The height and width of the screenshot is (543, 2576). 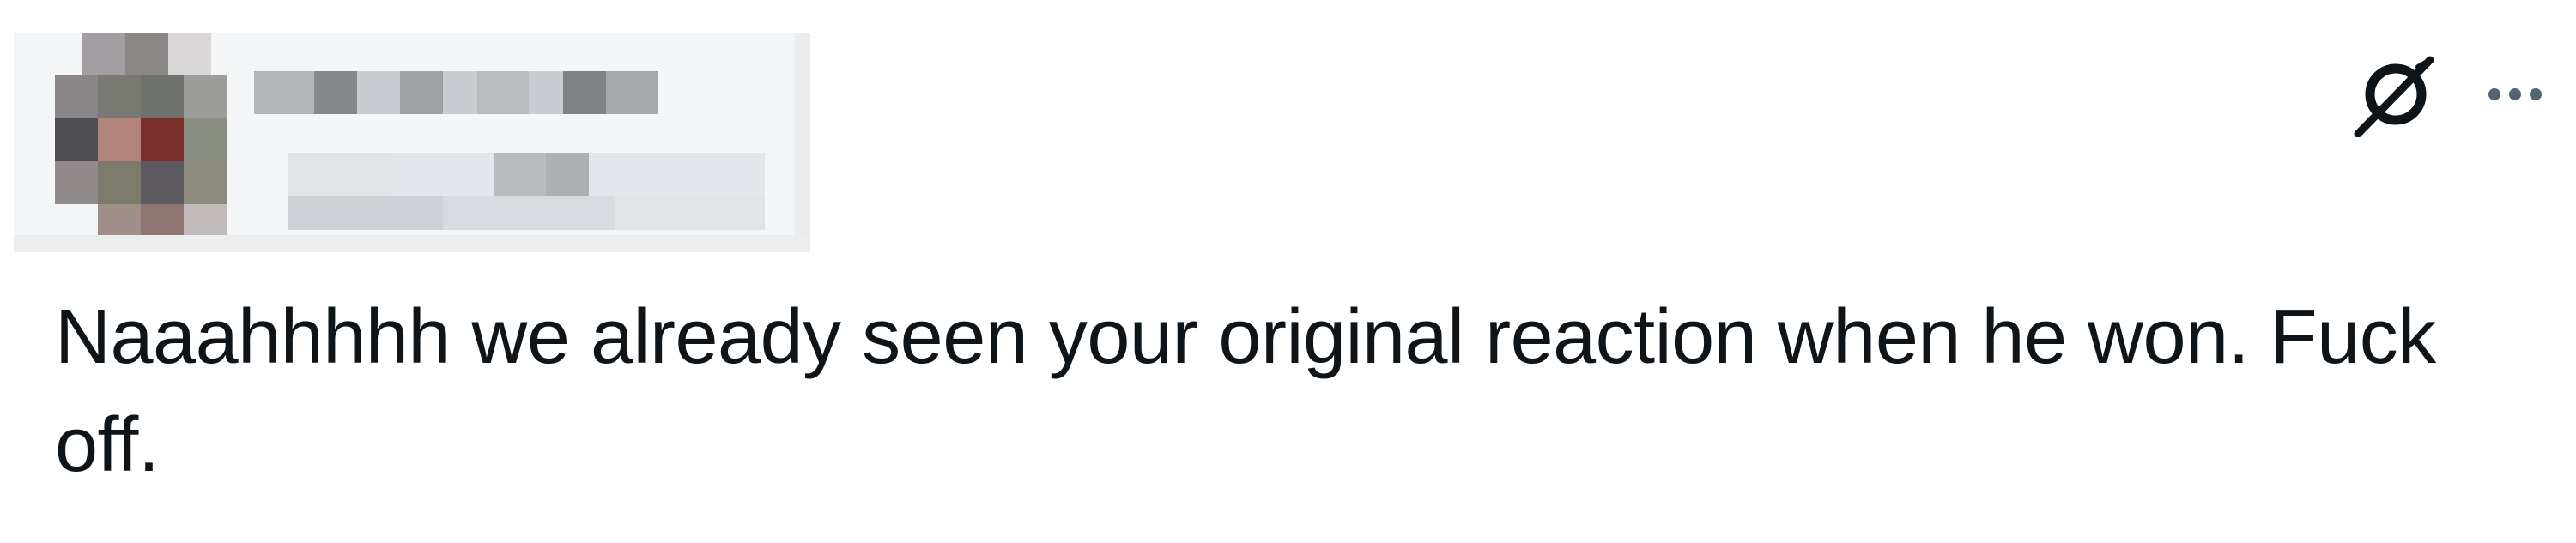 What do you see at coordinates (456, 92) in the screenshot?
I see `redacted-display-name` at bounding box center [456, 92].